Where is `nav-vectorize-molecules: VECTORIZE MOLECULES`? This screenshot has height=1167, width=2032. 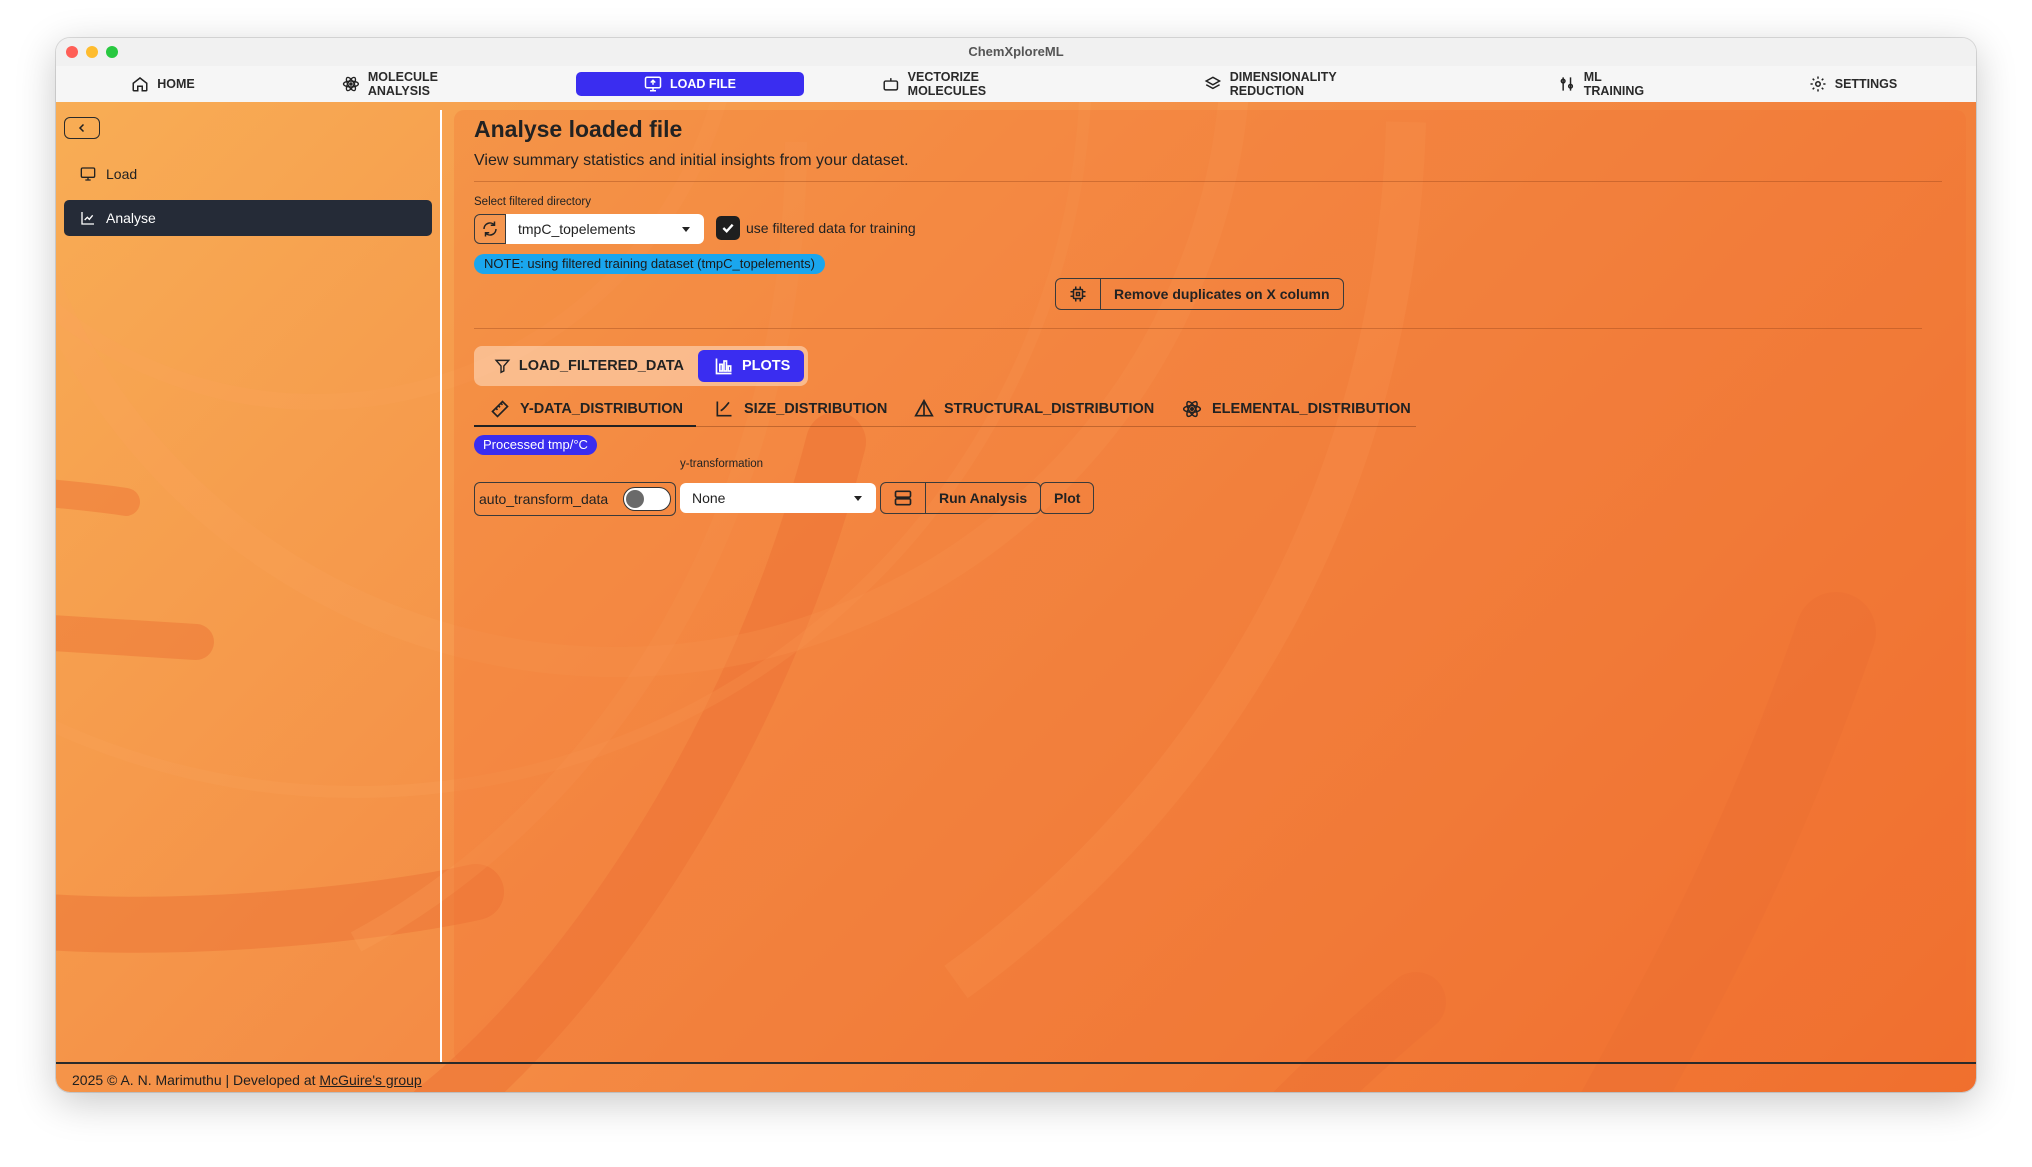
nav-vectorize-molecules: VECTORIZE MOLECULES is located at coordinates (970, 84).